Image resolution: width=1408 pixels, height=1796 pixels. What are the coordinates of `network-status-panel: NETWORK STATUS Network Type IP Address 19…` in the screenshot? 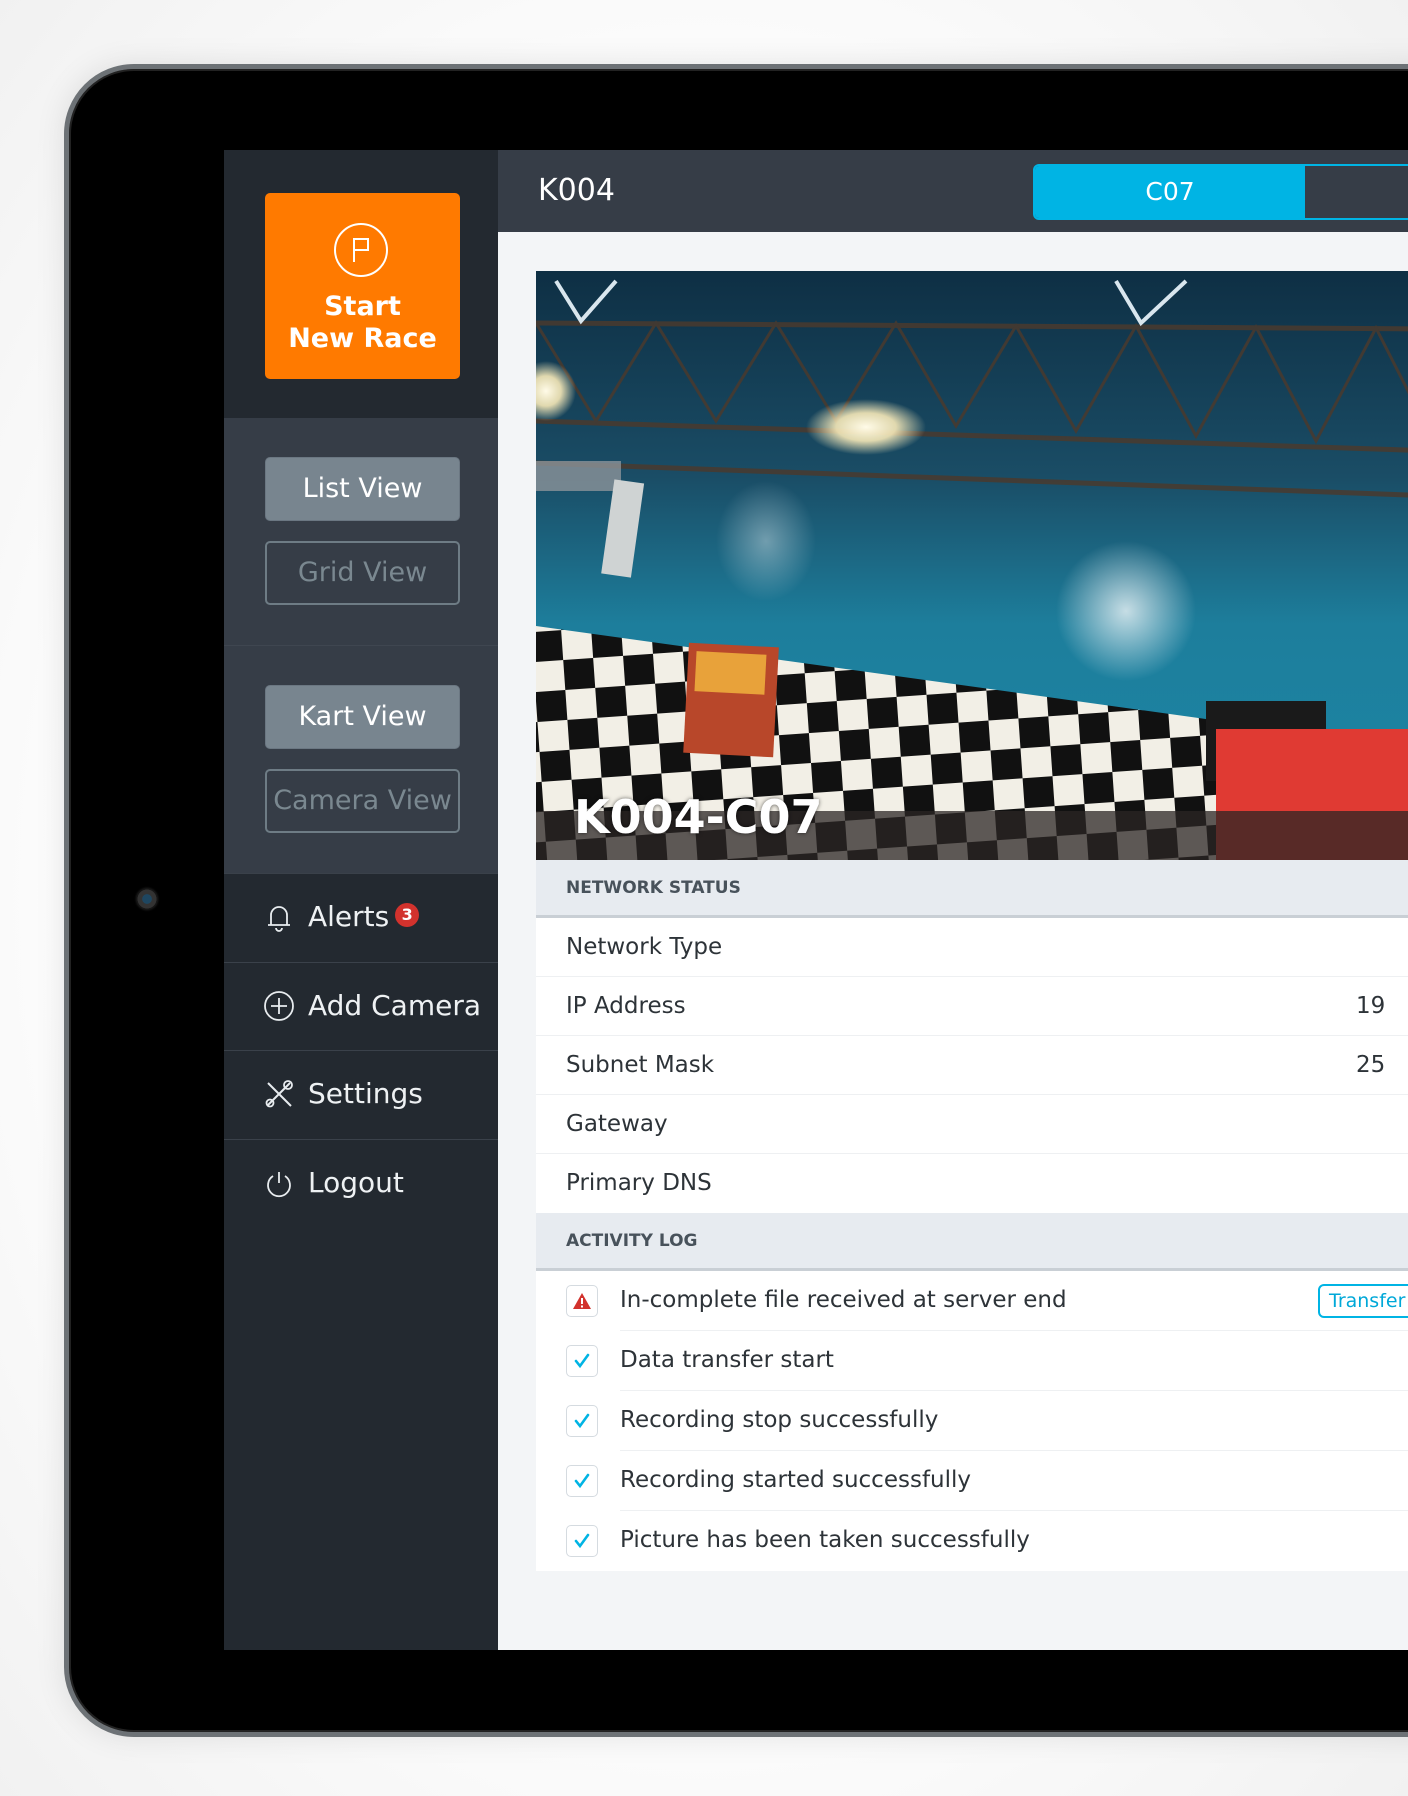 It's located at (972, 1036).